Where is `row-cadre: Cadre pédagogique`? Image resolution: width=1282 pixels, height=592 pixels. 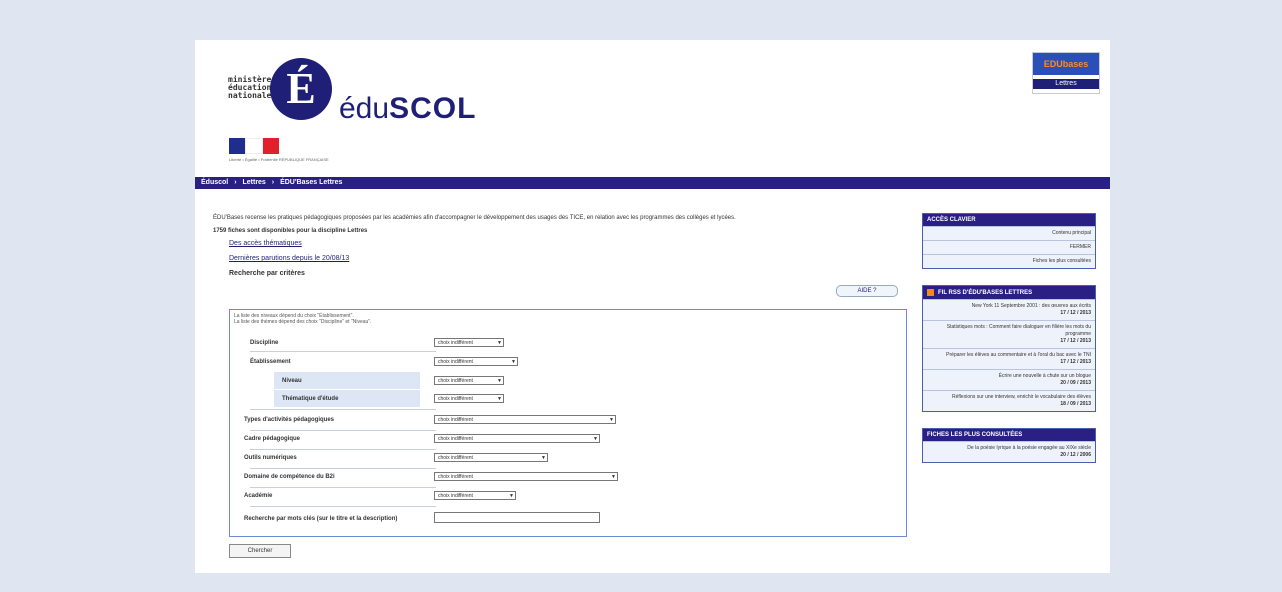 row-cadre: Cadre pédagogique is located at coordinates (272, 439).